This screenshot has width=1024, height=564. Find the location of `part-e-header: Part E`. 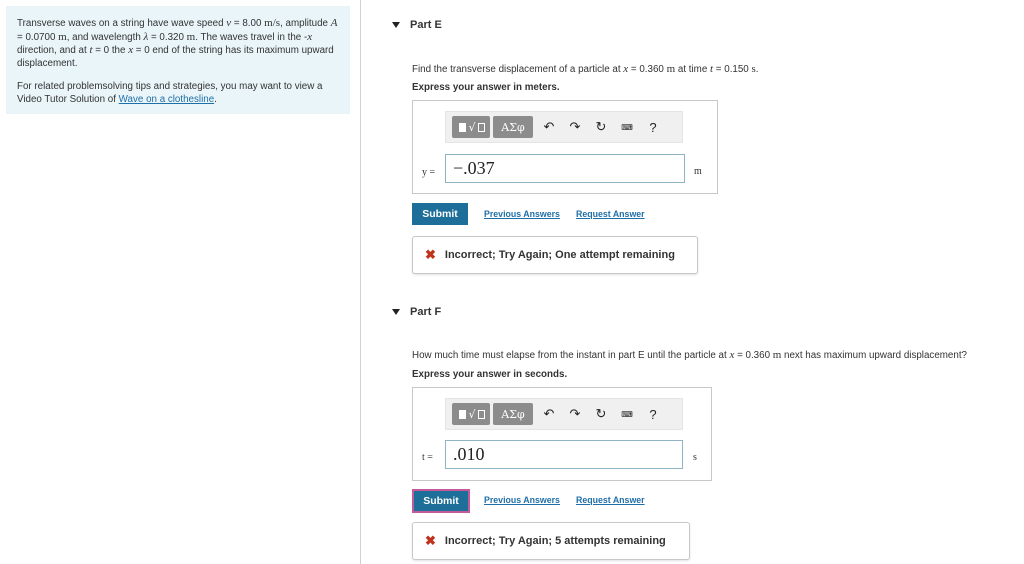

part-e-header: Part E is located at coordinates (417, 25).